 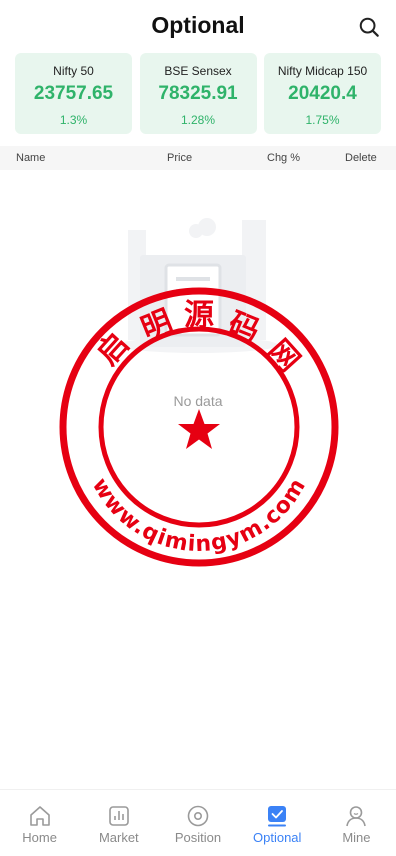 I want to click on tab-position: Position, so click(x=197, y=823).